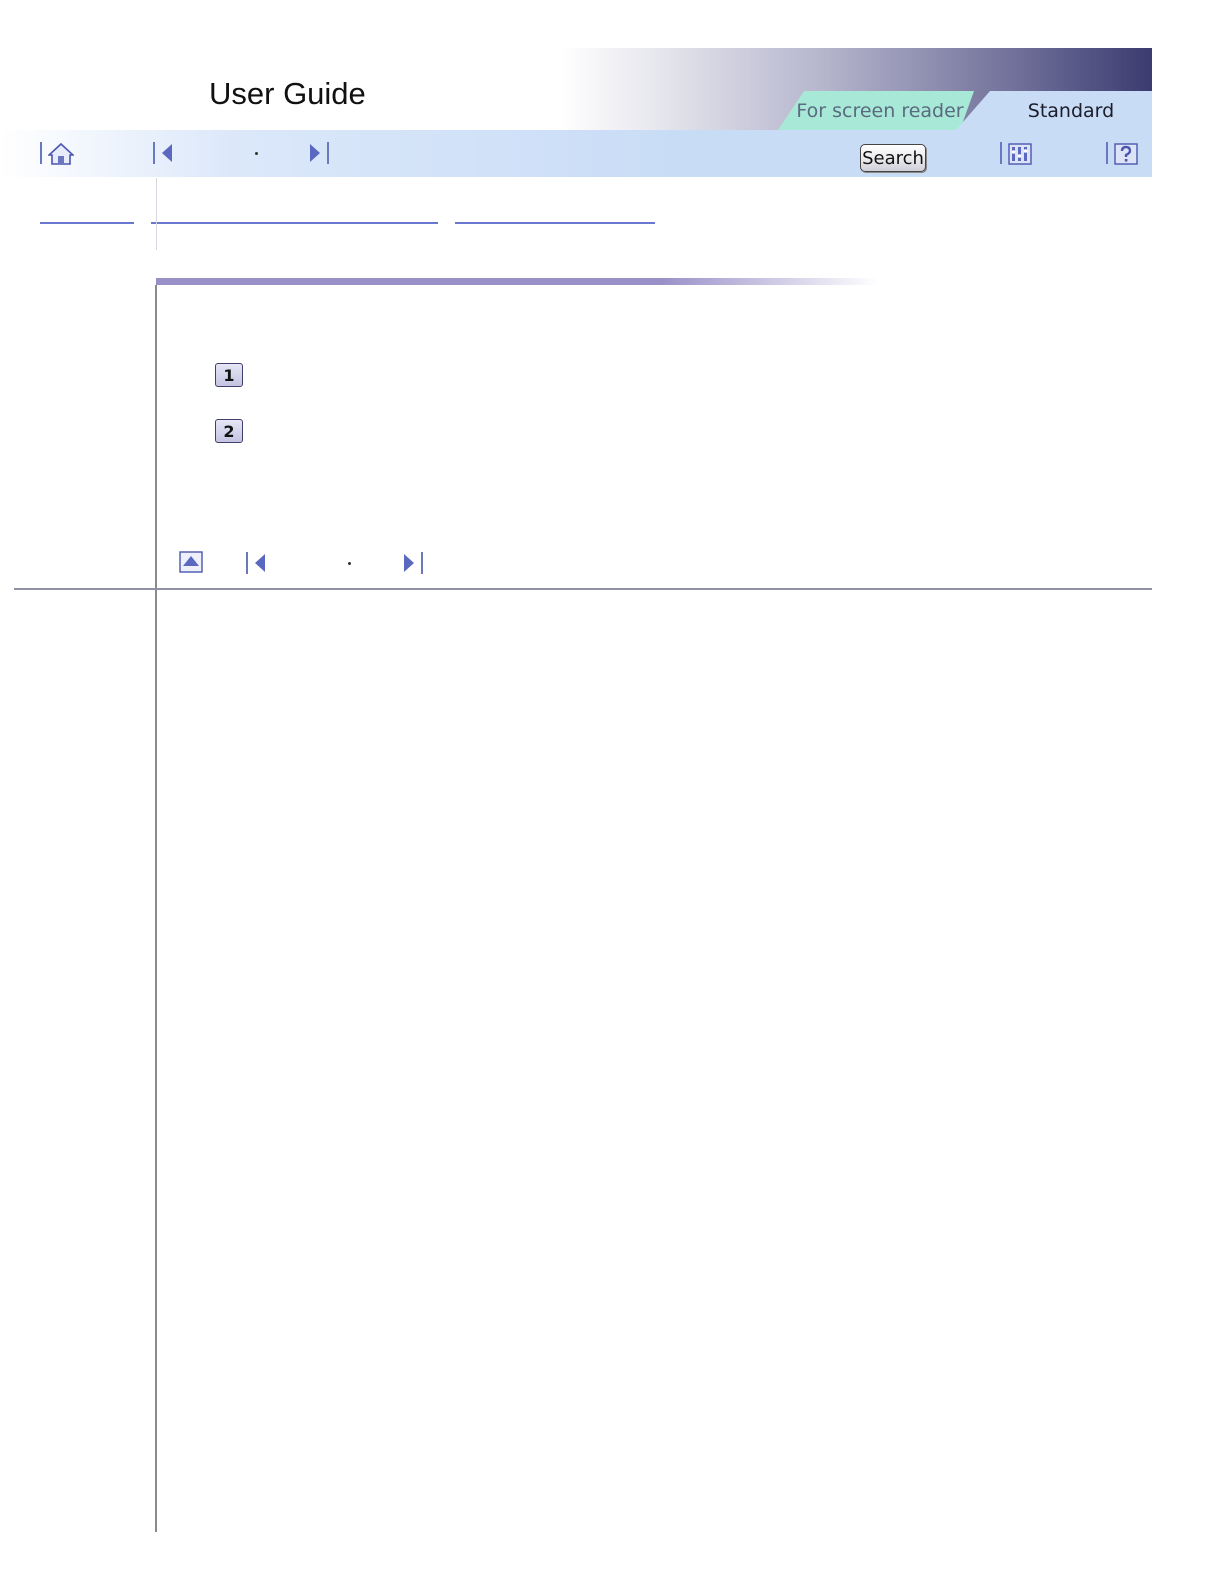 This screenshot has height=1584, width=1224. What do you see at coordinates (880, 111) in the screenshot?
I see `tab-label: For screen reader` at bounding box center [880, 111].